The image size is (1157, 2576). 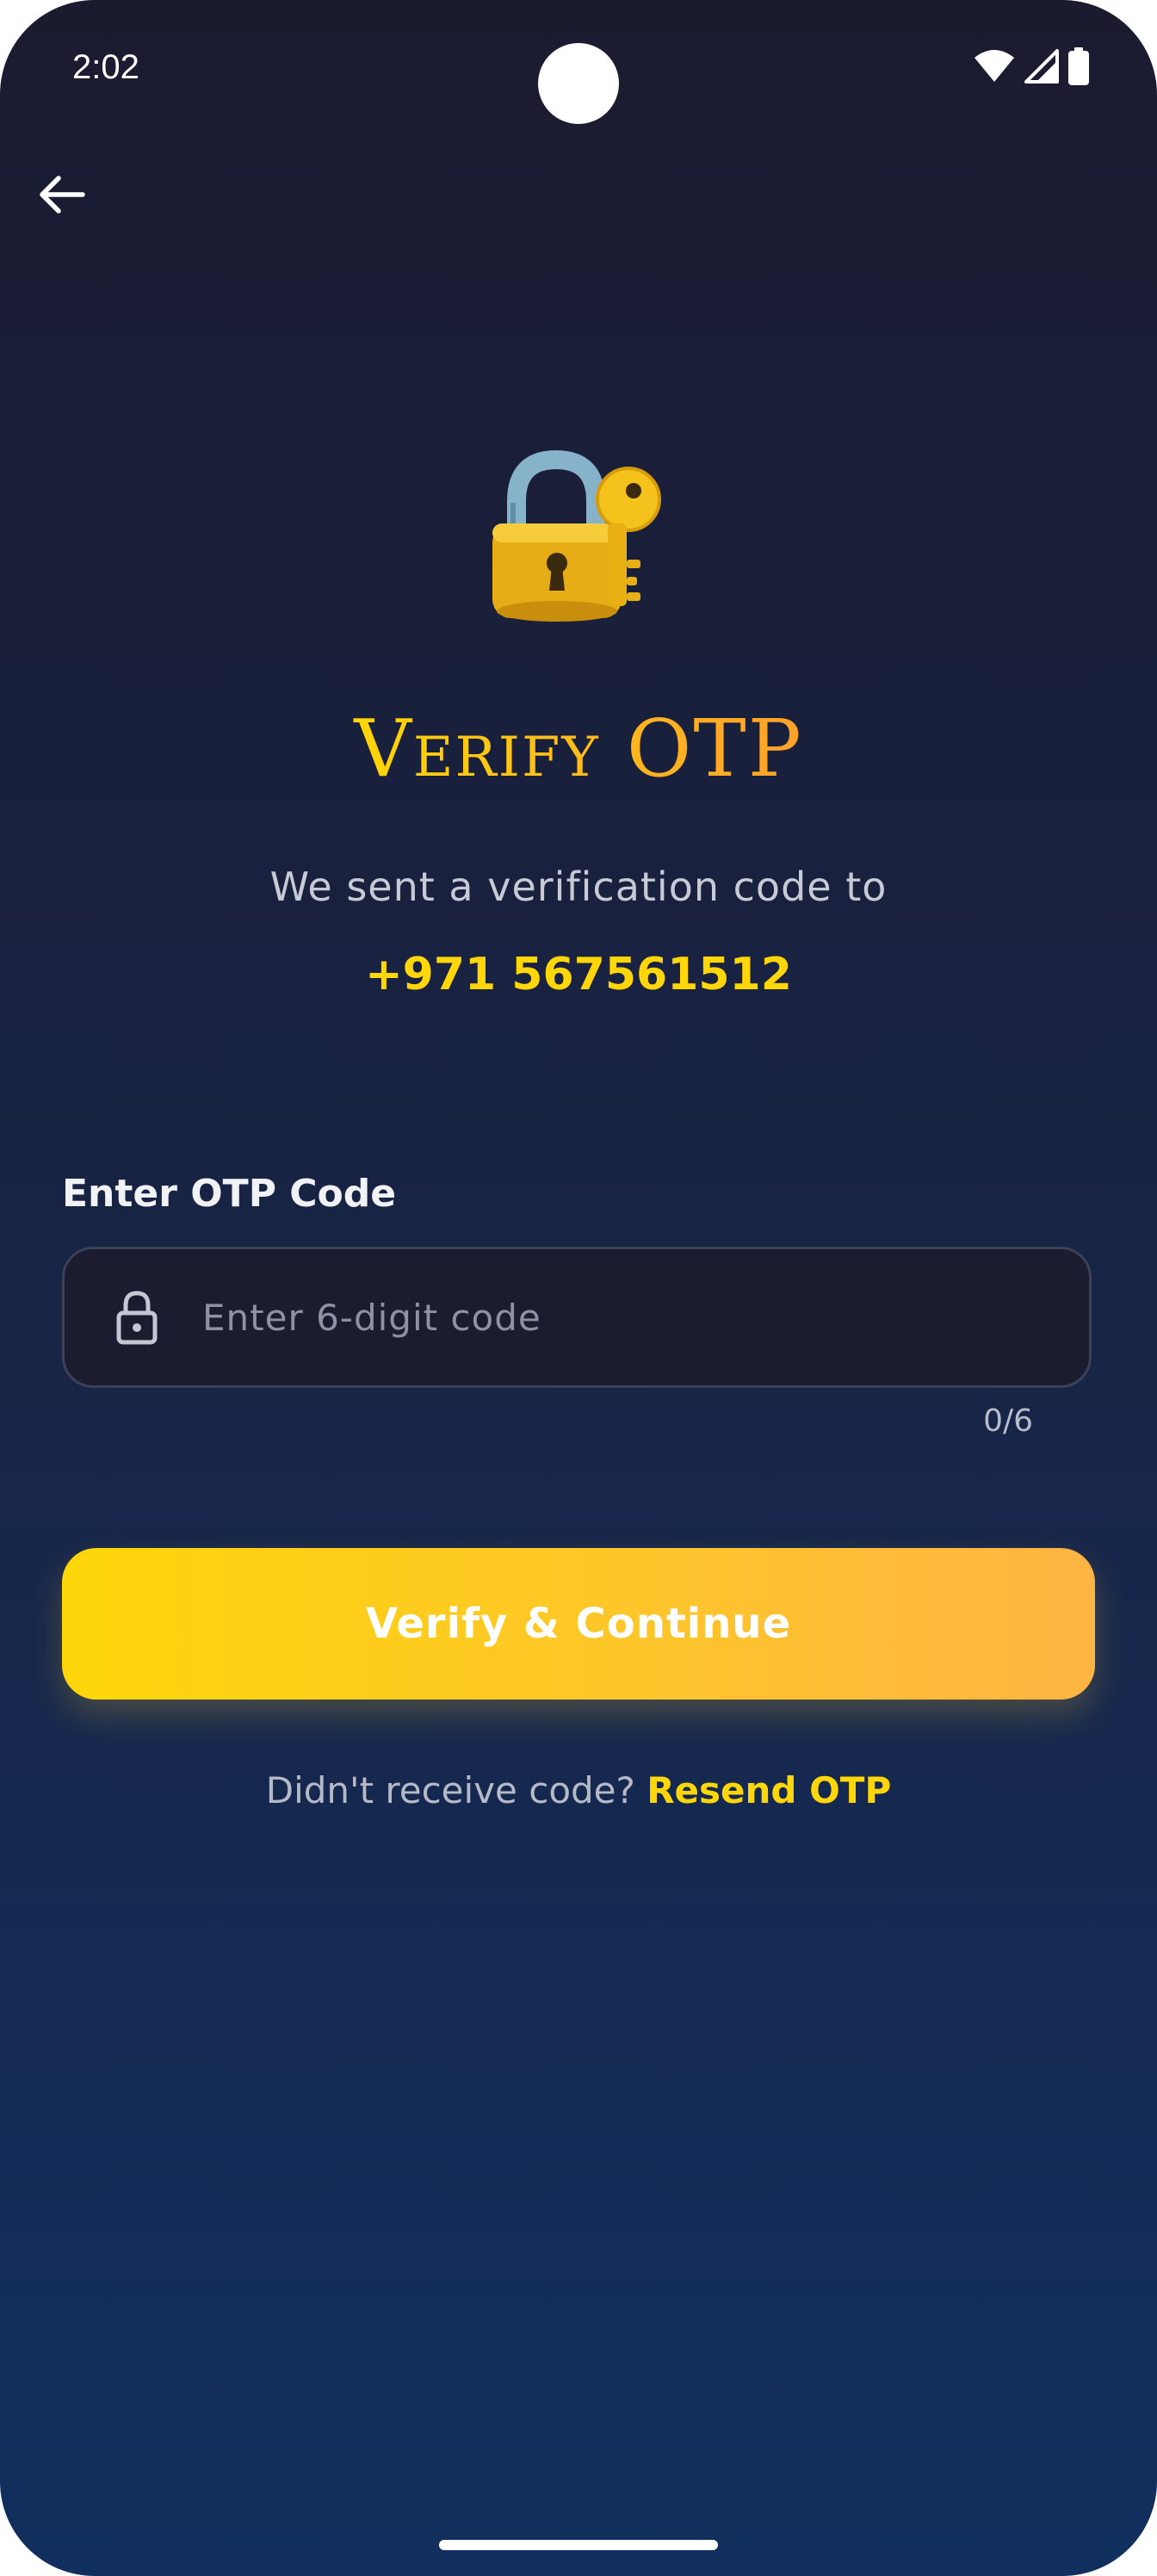 I want to click on battery-icon, so click(x=1078, y=66).